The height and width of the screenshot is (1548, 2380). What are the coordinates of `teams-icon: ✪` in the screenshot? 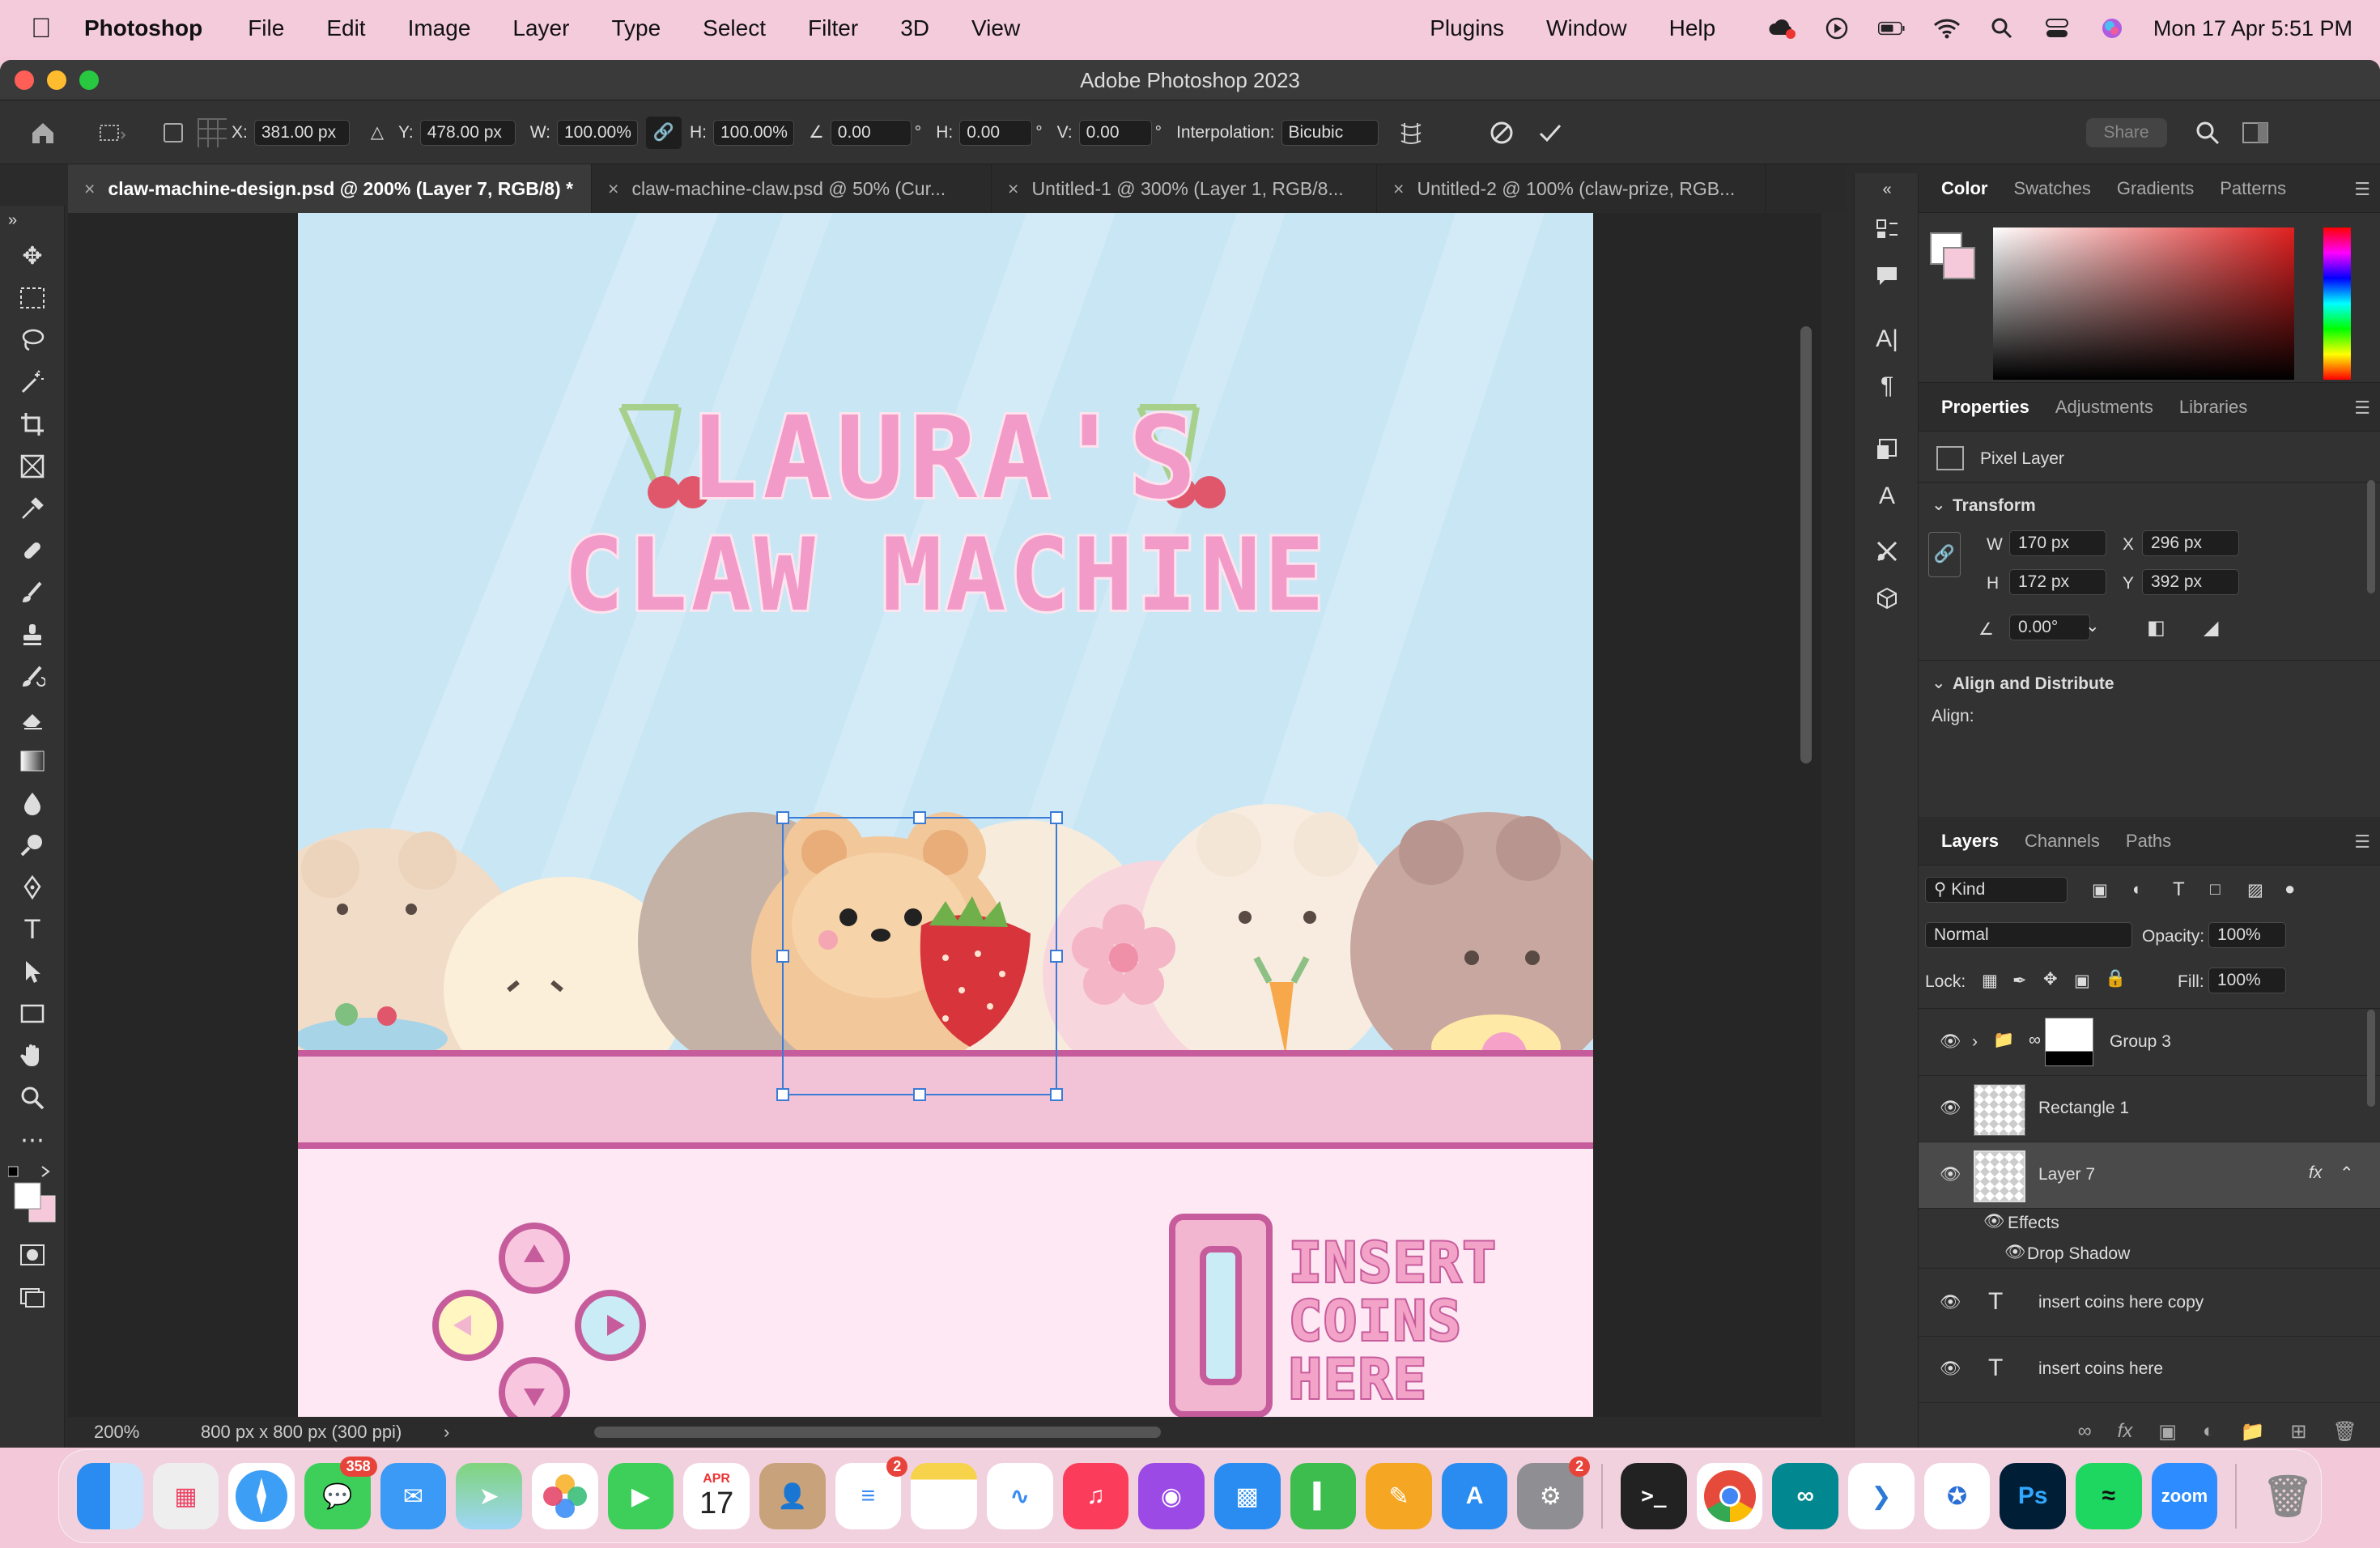 It's located at (1957, 1496).